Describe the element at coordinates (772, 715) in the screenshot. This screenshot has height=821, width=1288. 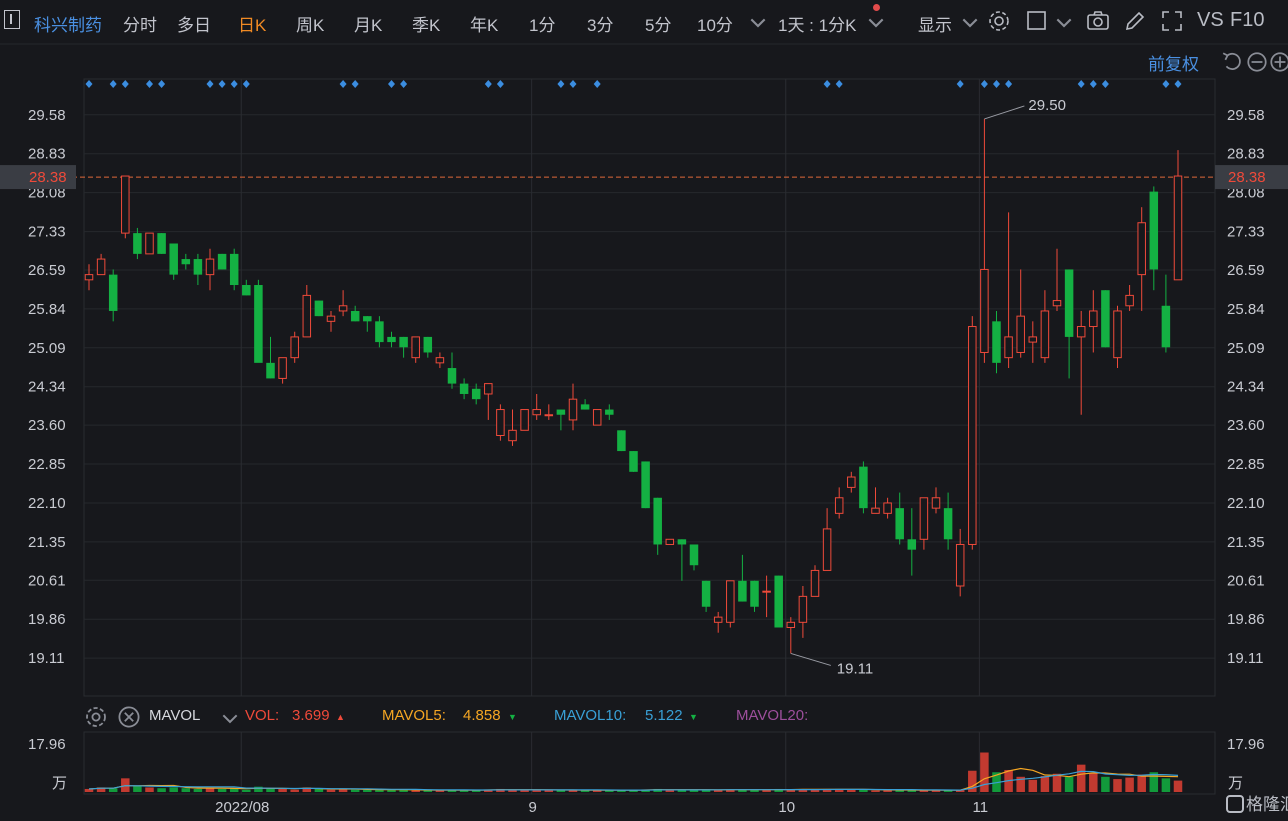
I see `mavol20-label: MAVOL20:` at that location.